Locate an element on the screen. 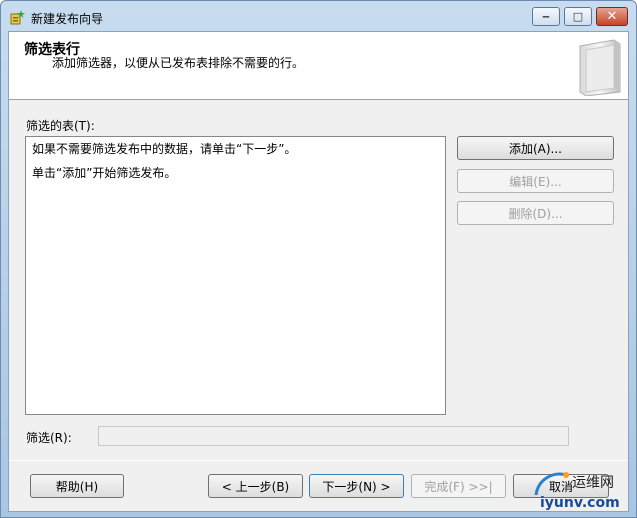 The image size is (637, 518). maximize-icon: □ is located at coordinates (578, 16).